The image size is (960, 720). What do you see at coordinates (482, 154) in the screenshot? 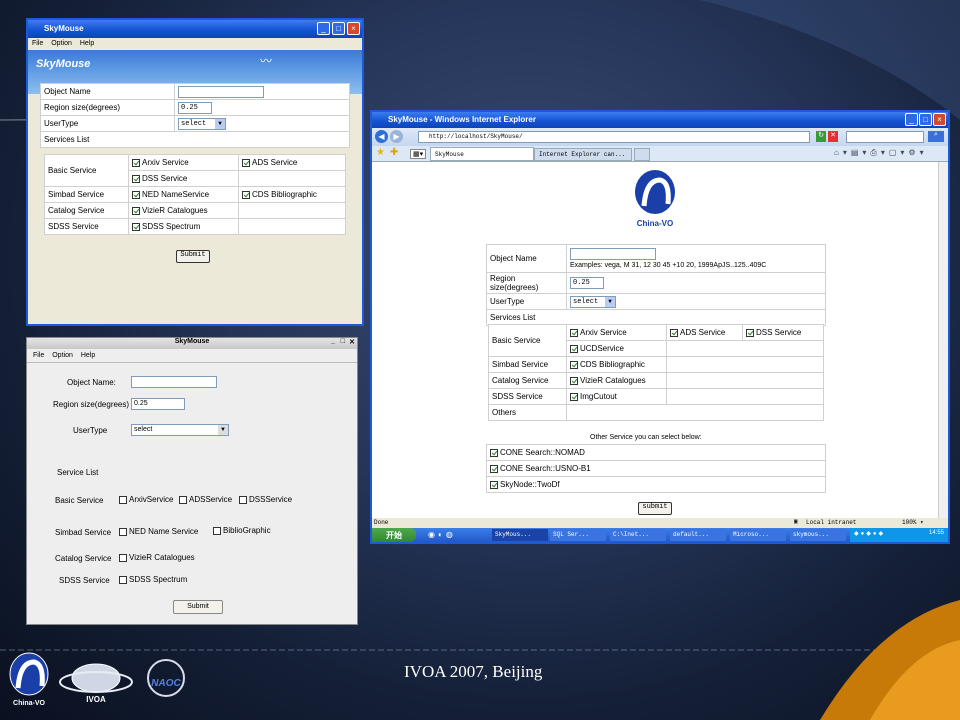
I see `tab-skymouse: SkyMouse` at bounding box center [482, 154].